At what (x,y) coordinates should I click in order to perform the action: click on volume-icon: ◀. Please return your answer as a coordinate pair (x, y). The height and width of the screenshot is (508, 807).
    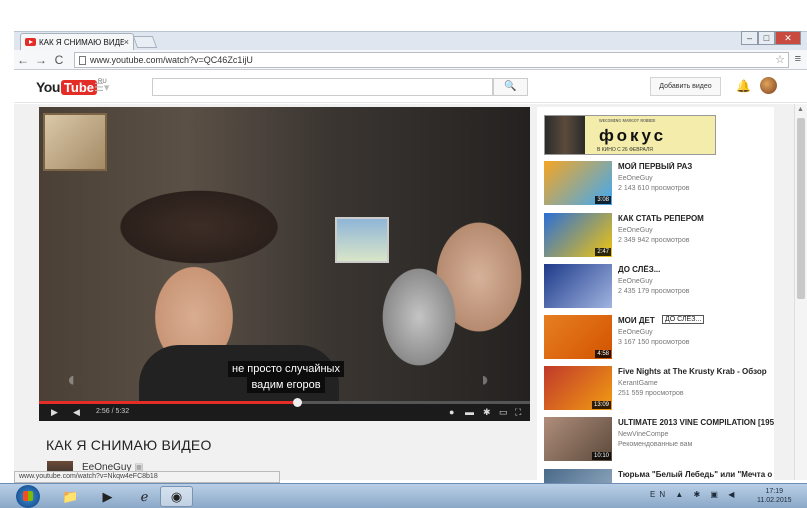
    Looking at the image, I should click on (76, 412).